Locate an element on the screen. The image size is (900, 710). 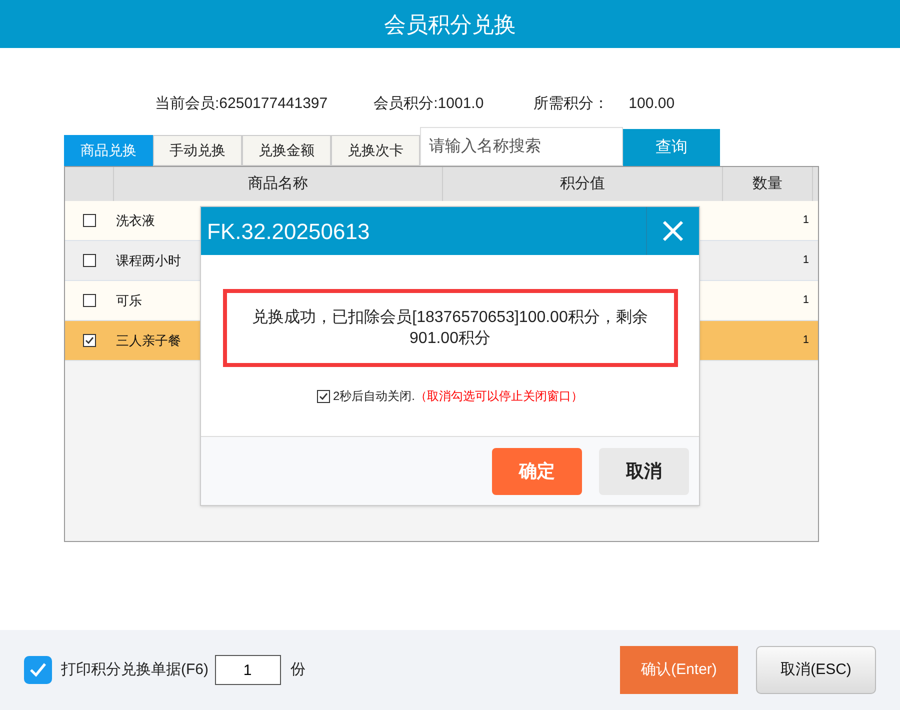
member-info-text: 当前会员:6250177441397 is located at coordinates (241, 104).